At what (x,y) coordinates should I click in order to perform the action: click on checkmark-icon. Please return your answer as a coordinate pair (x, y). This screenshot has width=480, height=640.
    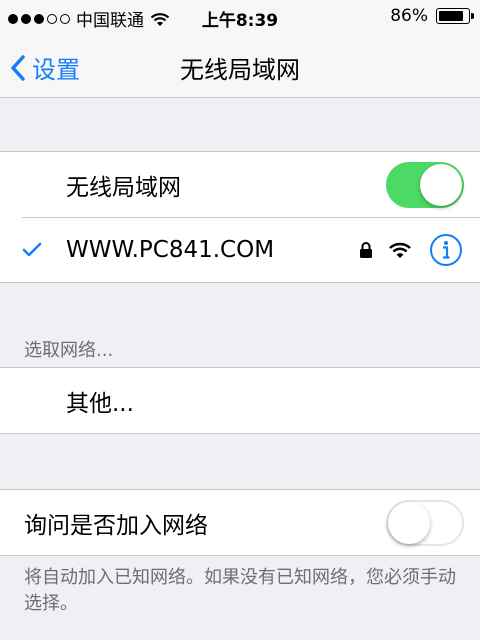
    Looking at the image, I should click on (32, 249).